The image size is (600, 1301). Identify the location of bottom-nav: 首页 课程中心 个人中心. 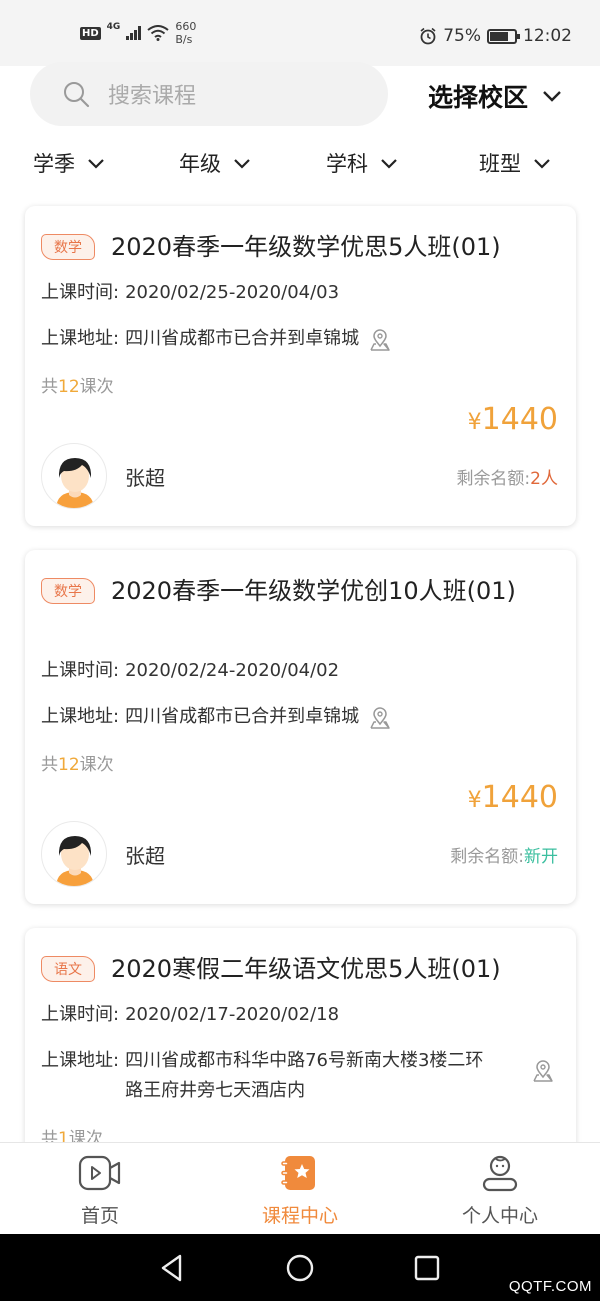
(300, 1188).